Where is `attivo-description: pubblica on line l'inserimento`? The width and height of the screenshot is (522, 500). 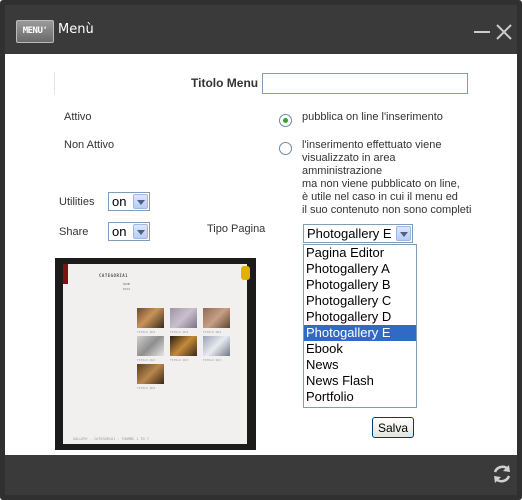 attivo-description: pubblica on line l'inserimento is located at coordinates (372, 117).